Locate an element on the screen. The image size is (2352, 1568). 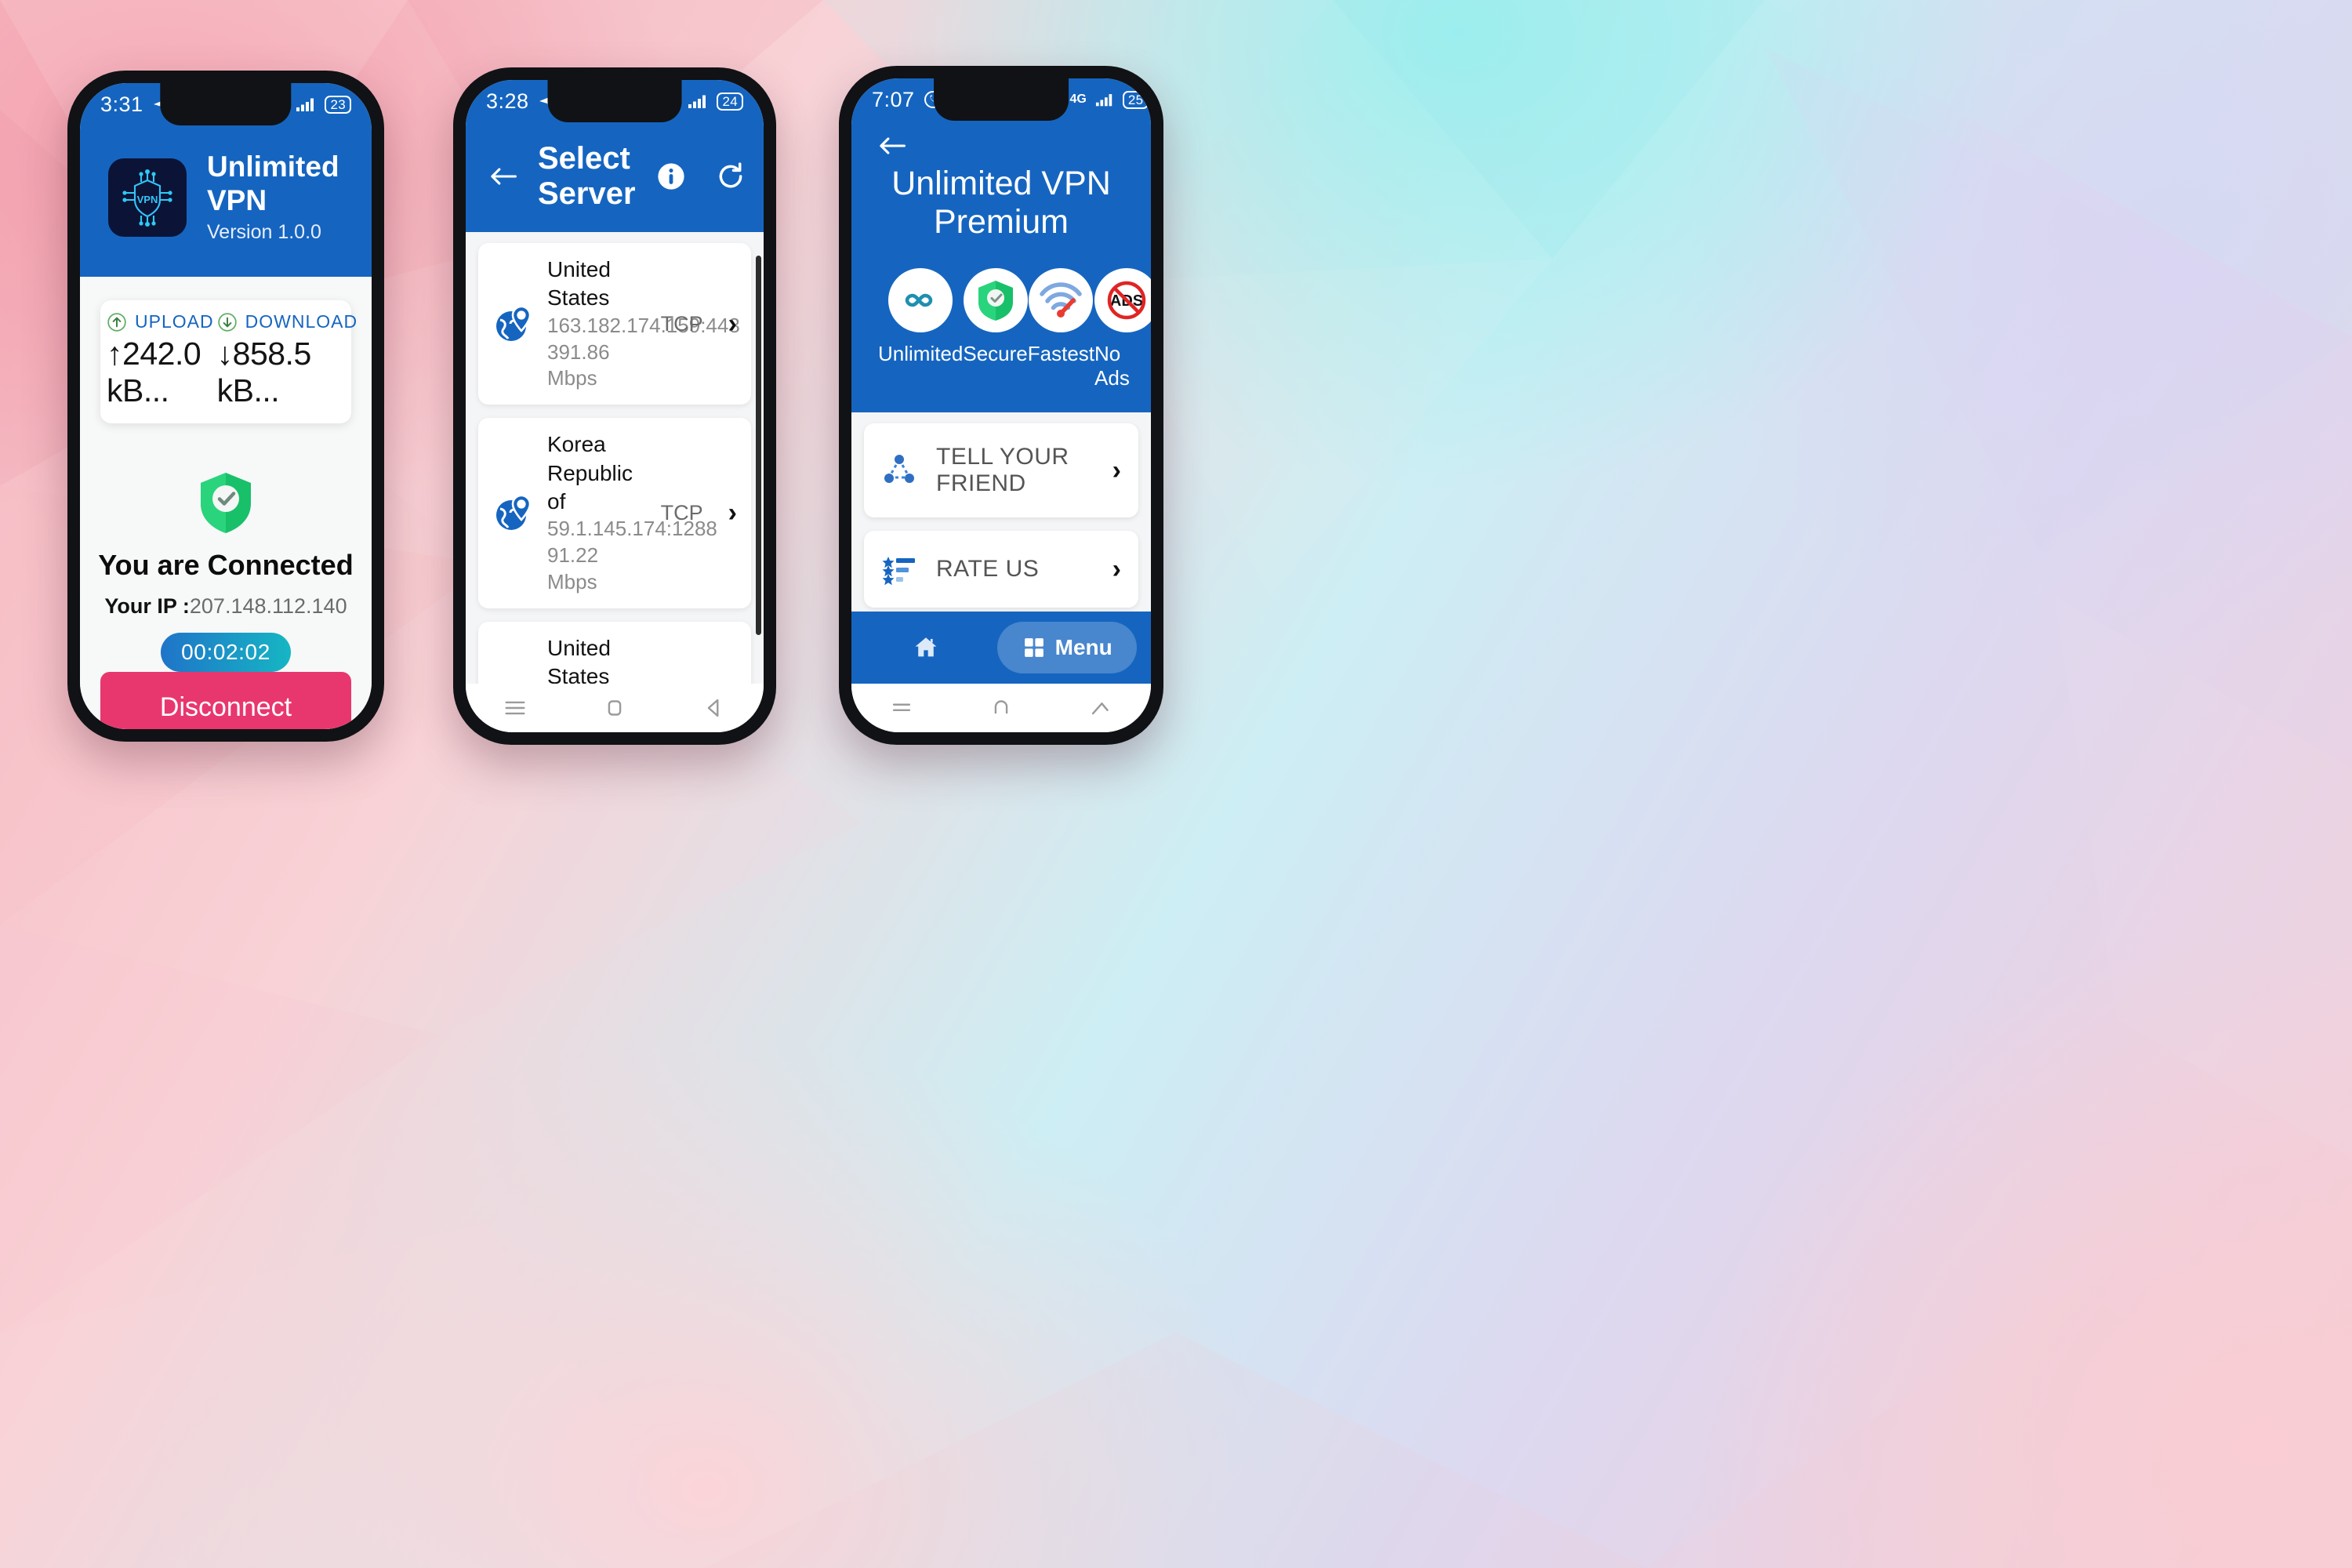
upload-label: UPLOAD is located at coordinates (174, 321).